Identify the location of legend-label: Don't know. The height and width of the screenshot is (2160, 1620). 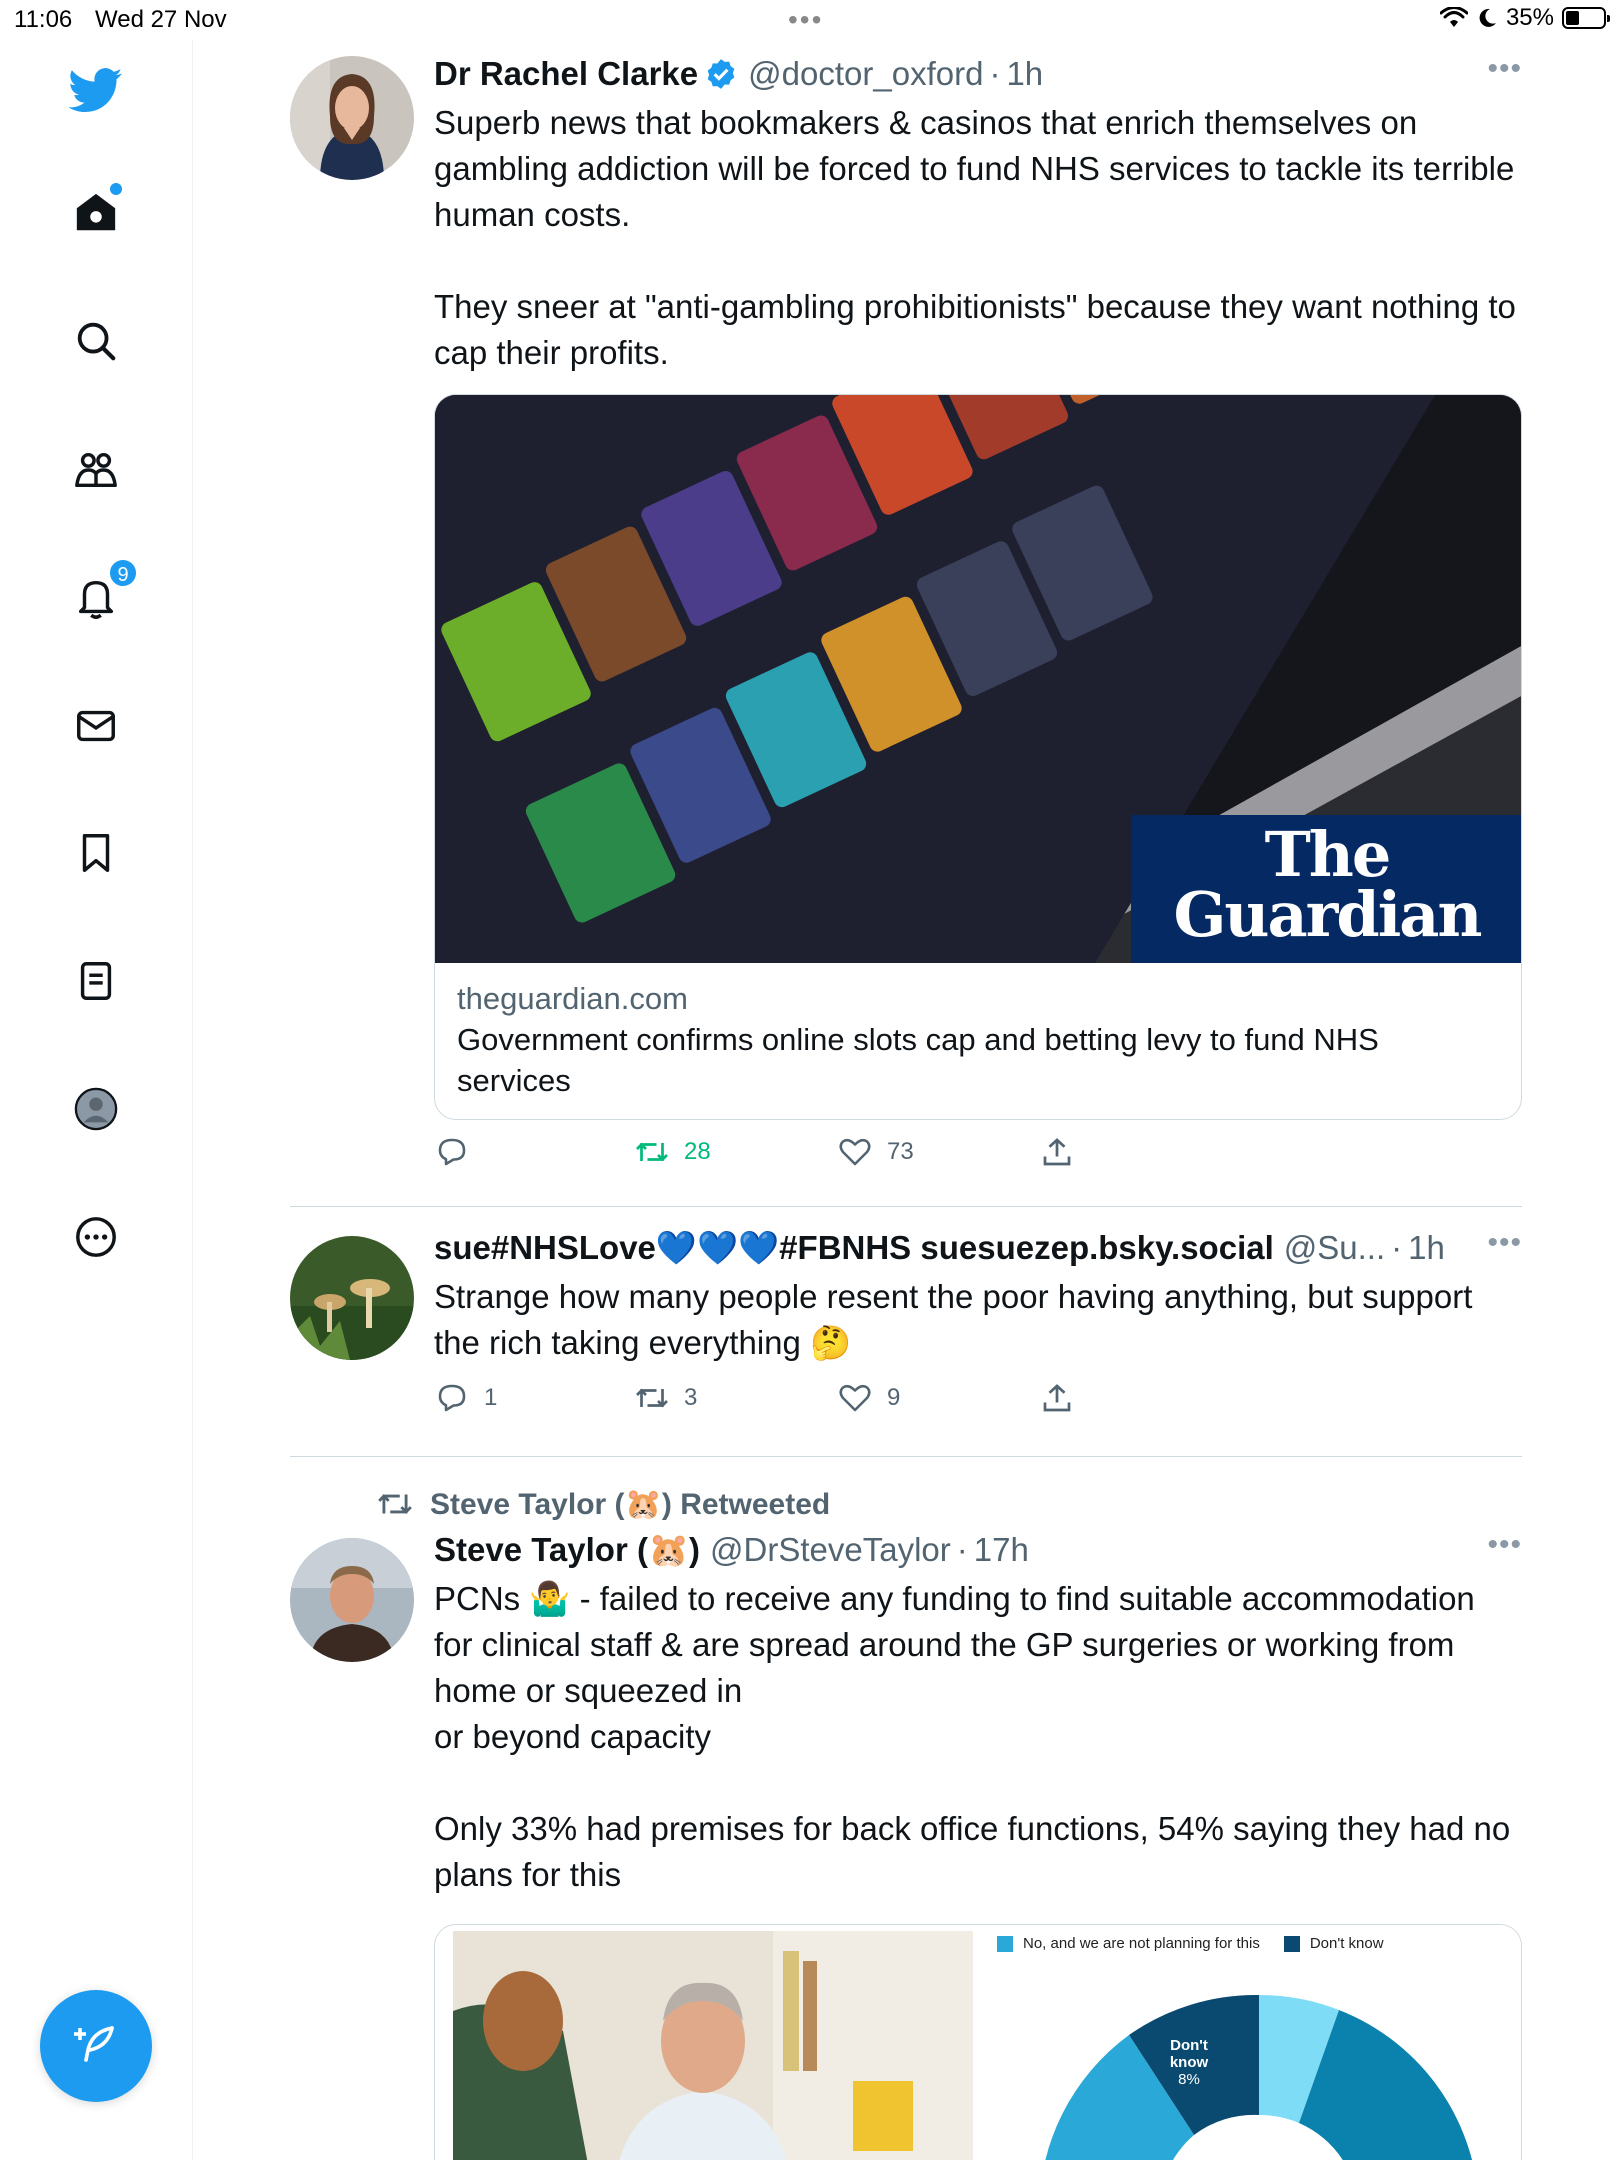
(1346, 1943).